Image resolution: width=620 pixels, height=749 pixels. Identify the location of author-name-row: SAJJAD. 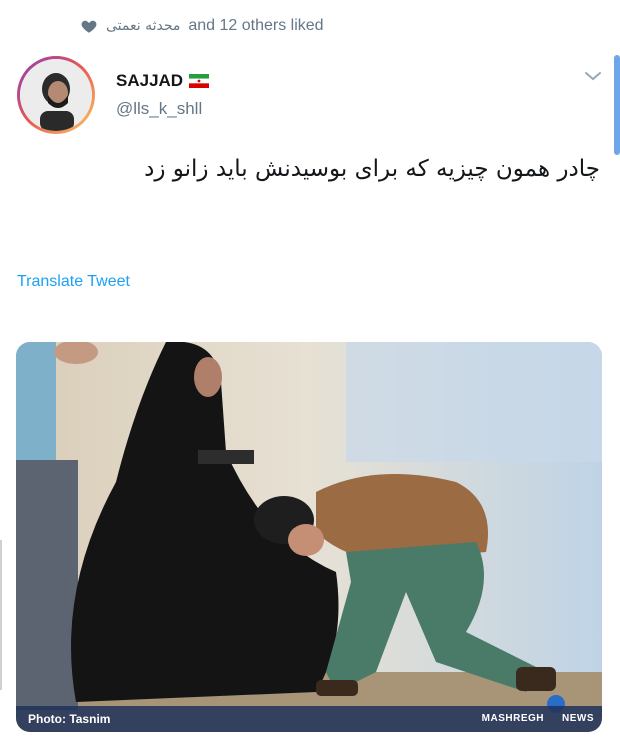
(163, 81).